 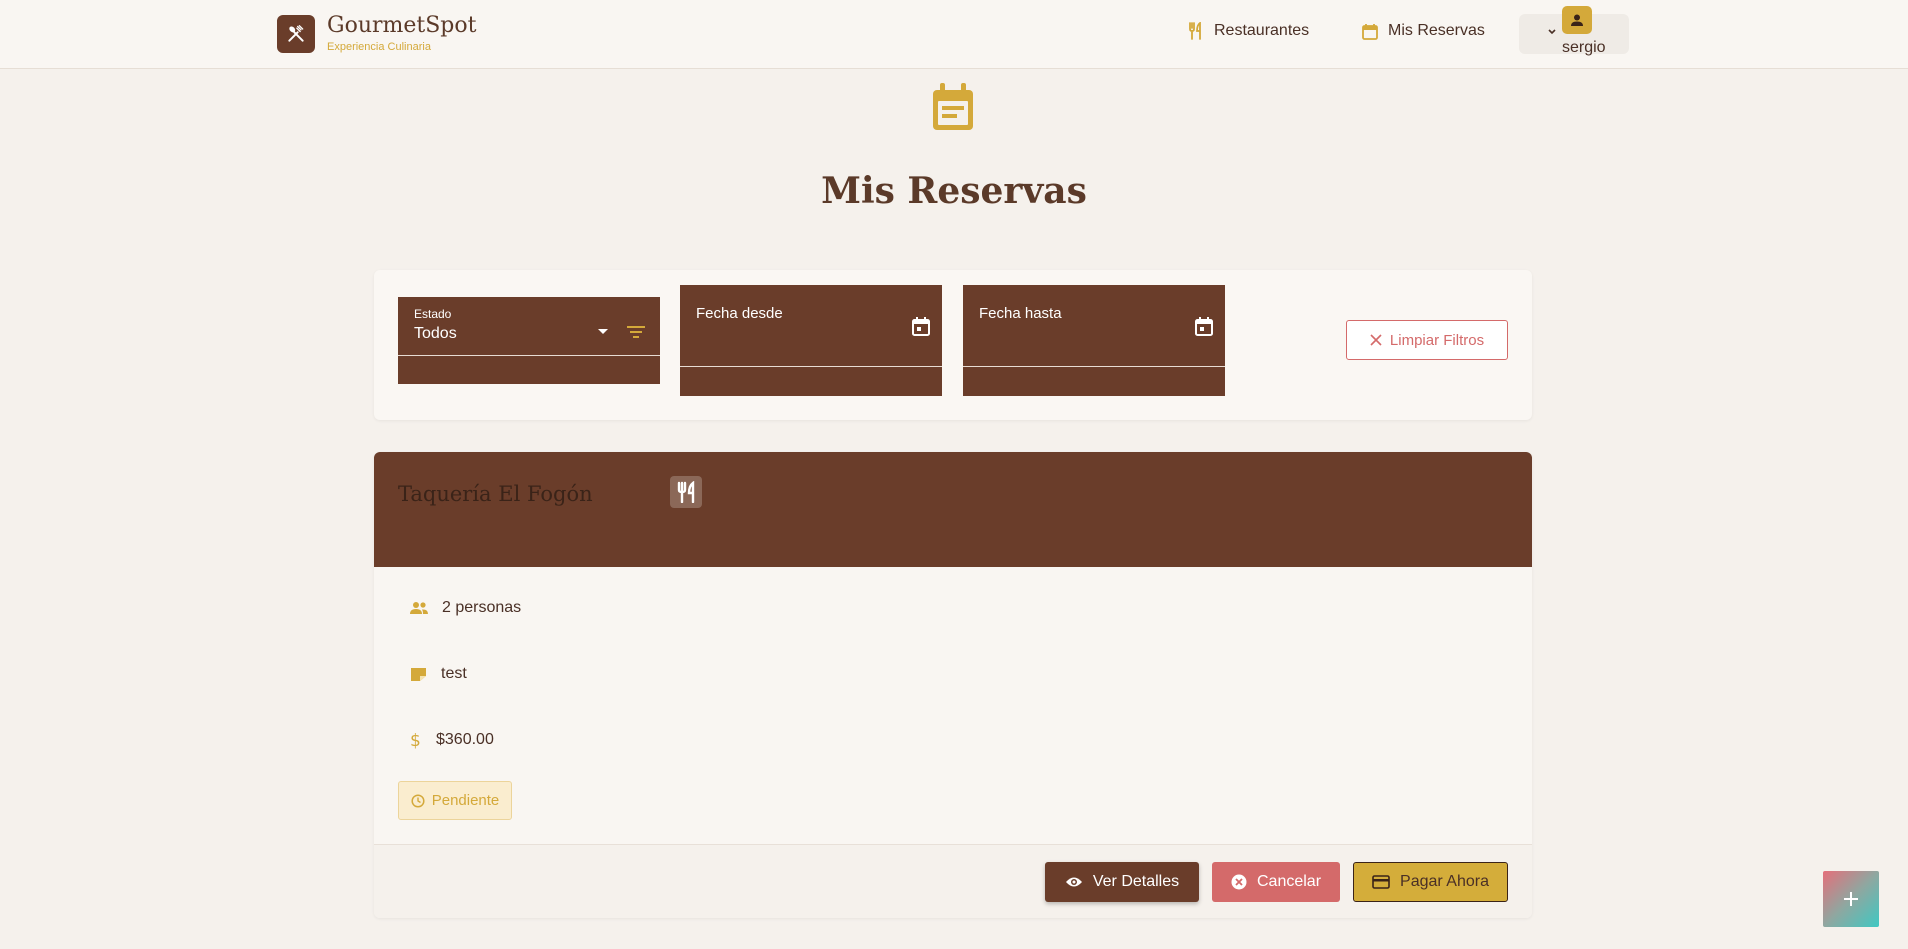 I want to click on note-text: test, so click(x=454, y=673).